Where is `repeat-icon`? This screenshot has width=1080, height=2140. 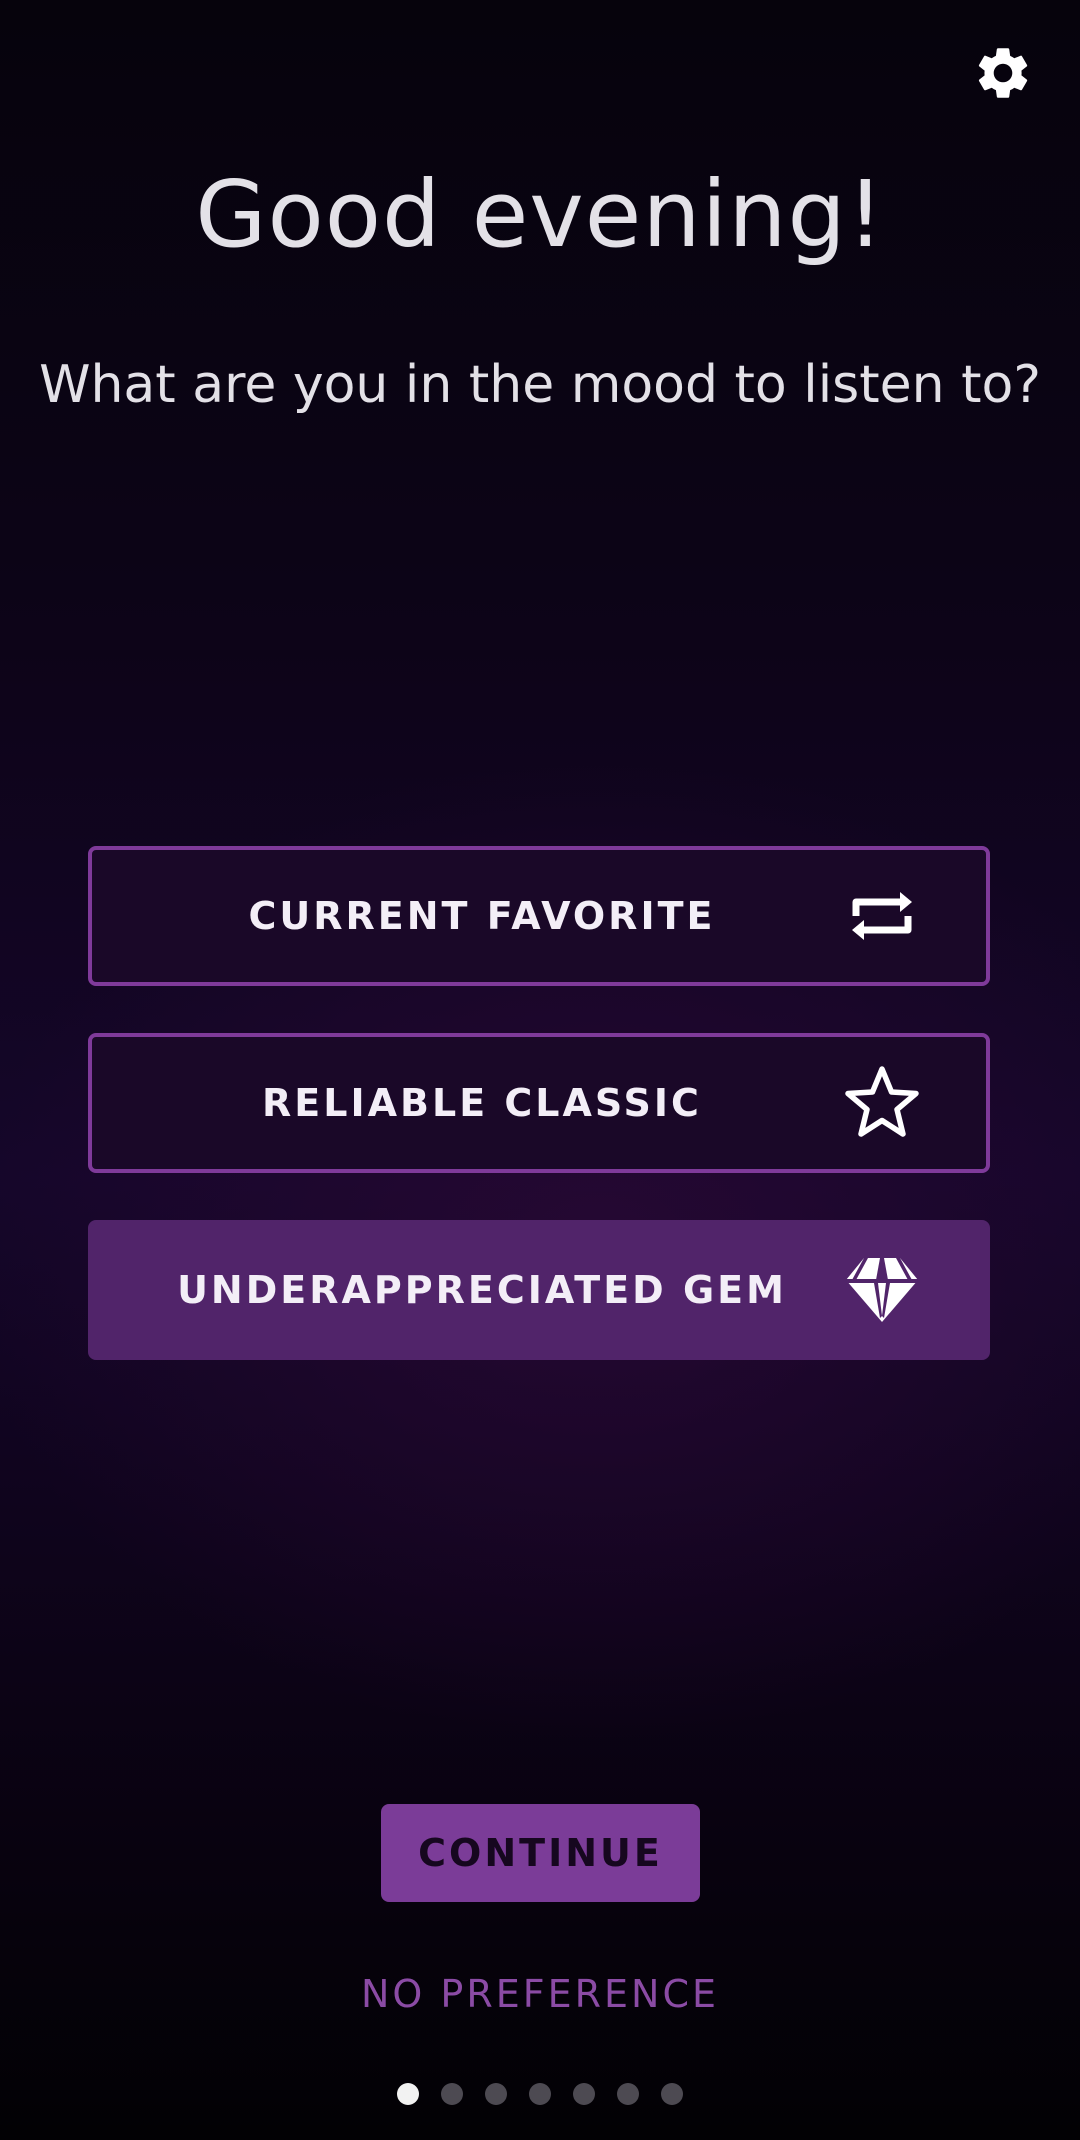
repeat-icon is located at coordinates (882, 916).